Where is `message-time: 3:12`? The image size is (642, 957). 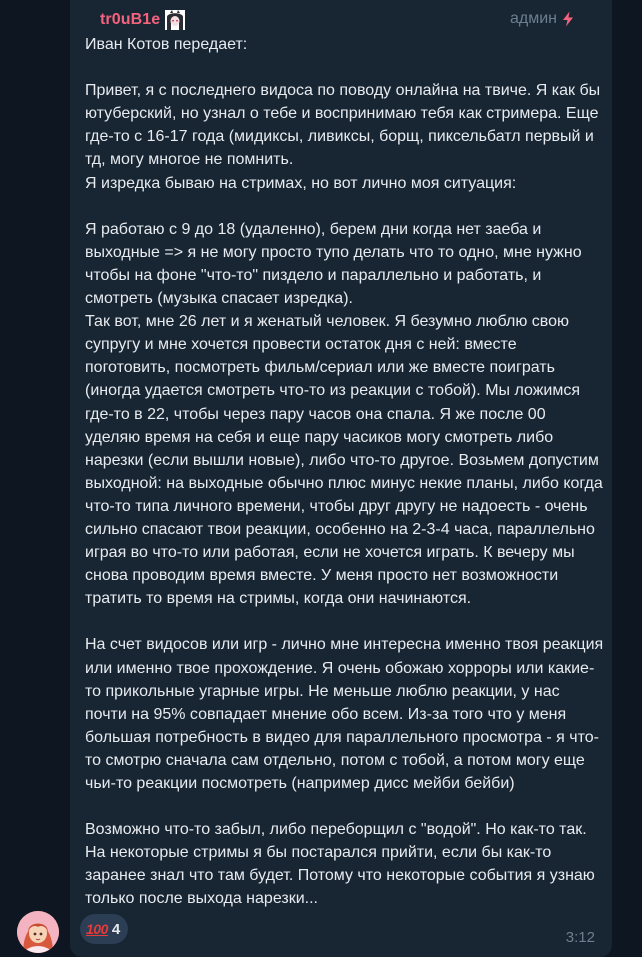
message-time: 3:12 is located at coordinates (580, 937).